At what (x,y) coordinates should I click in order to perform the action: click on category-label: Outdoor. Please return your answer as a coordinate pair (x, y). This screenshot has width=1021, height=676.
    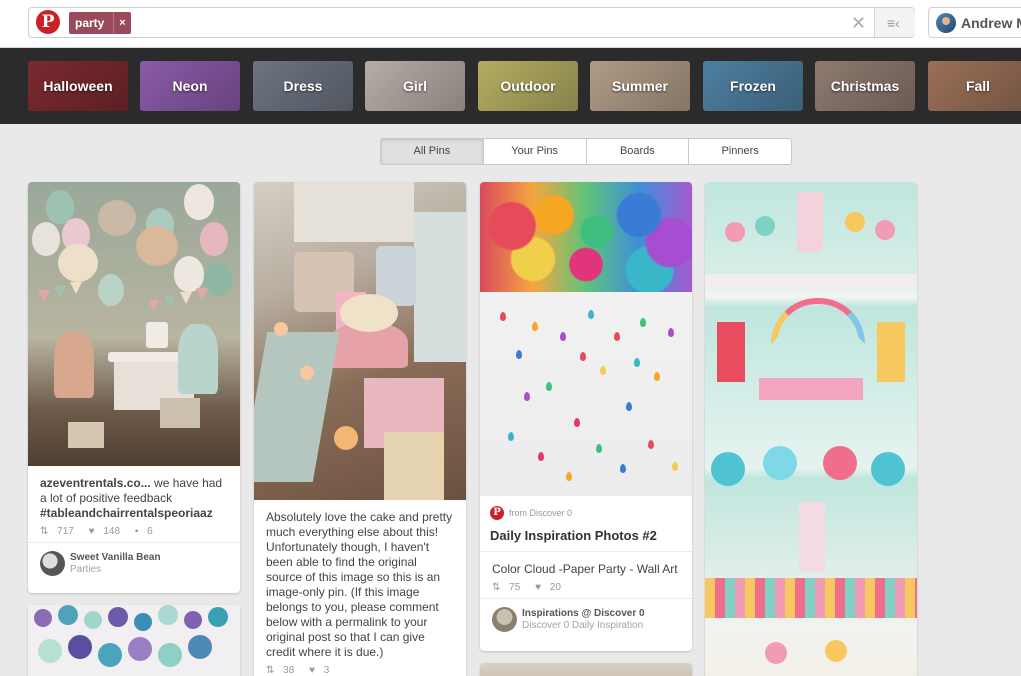
    Looking at the image, I should click on (528, 86).